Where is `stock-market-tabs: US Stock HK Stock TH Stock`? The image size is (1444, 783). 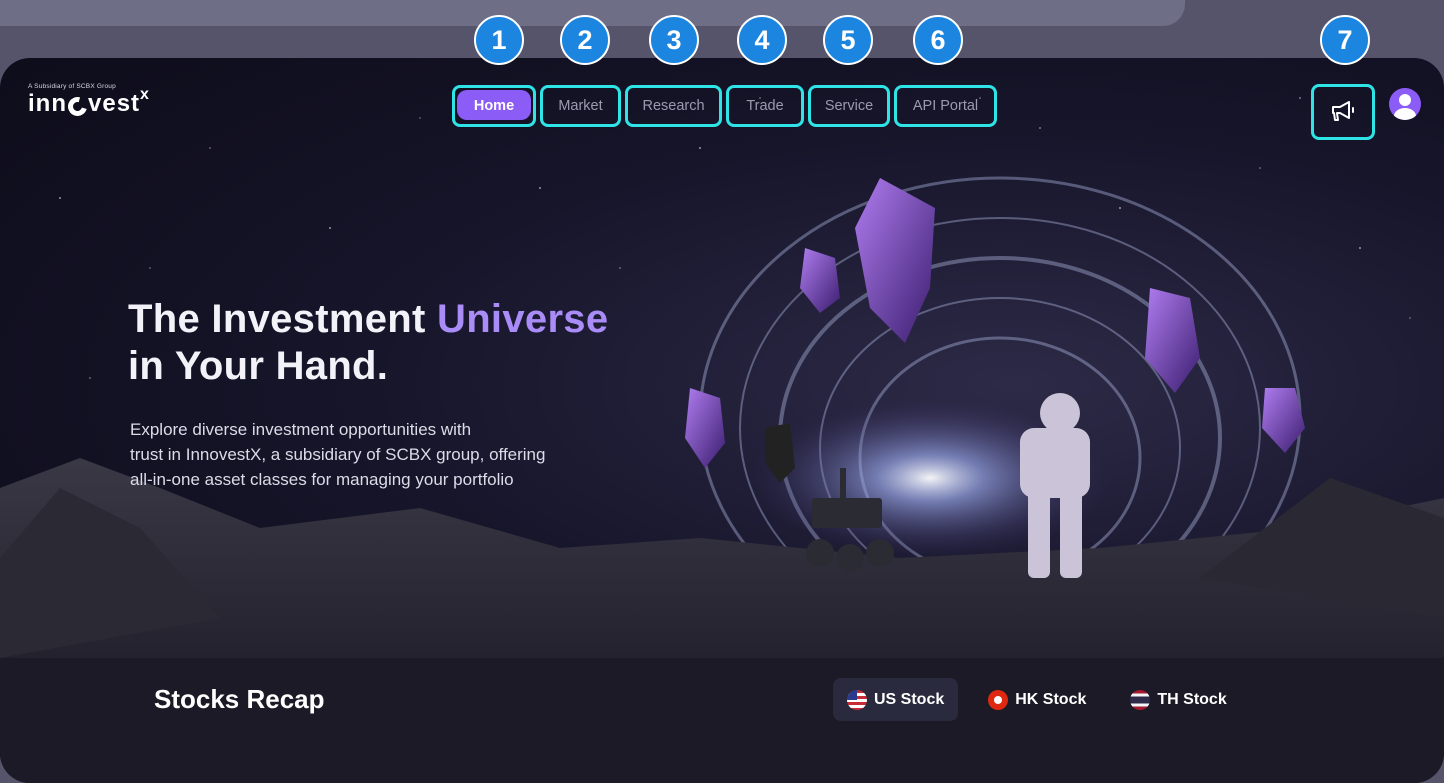 stock-market-tabs: US Stock HK Stock TH Stock is located at coordinates (1045, 699).